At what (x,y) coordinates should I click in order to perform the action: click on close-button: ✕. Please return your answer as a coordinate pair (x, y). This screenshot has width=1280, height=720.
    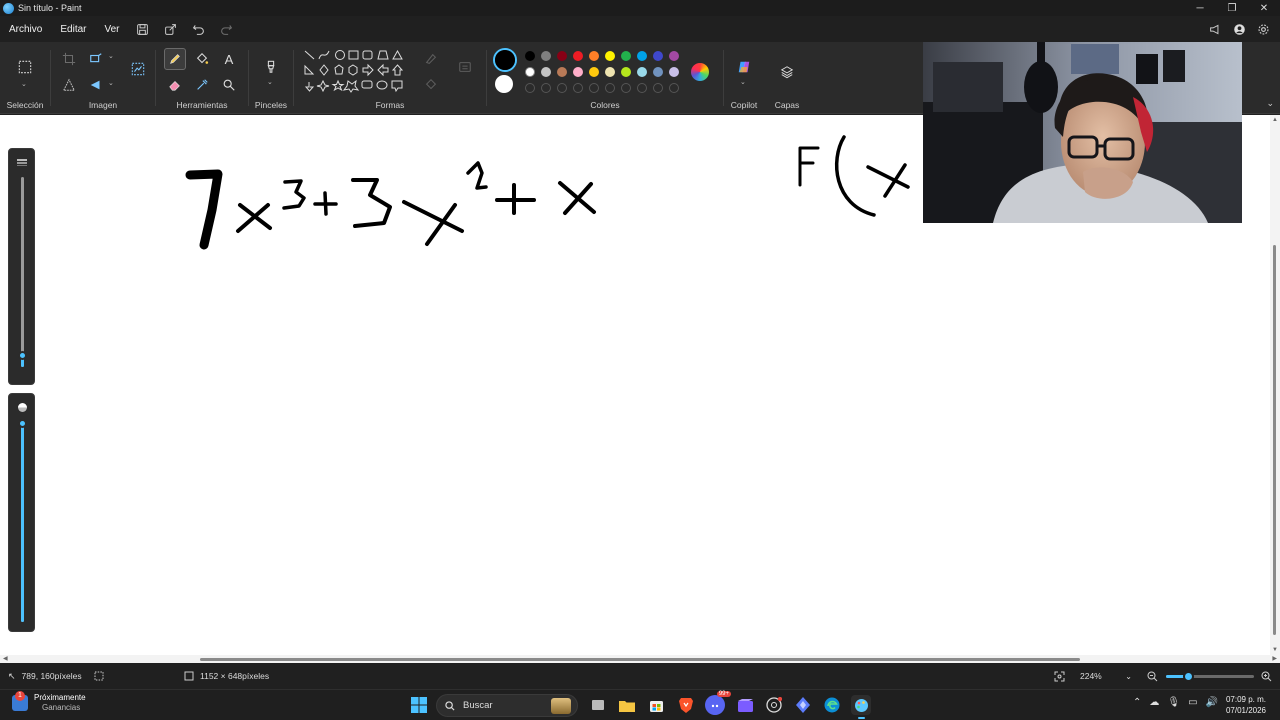
    Looking at the image, I should click on (1264, 8).